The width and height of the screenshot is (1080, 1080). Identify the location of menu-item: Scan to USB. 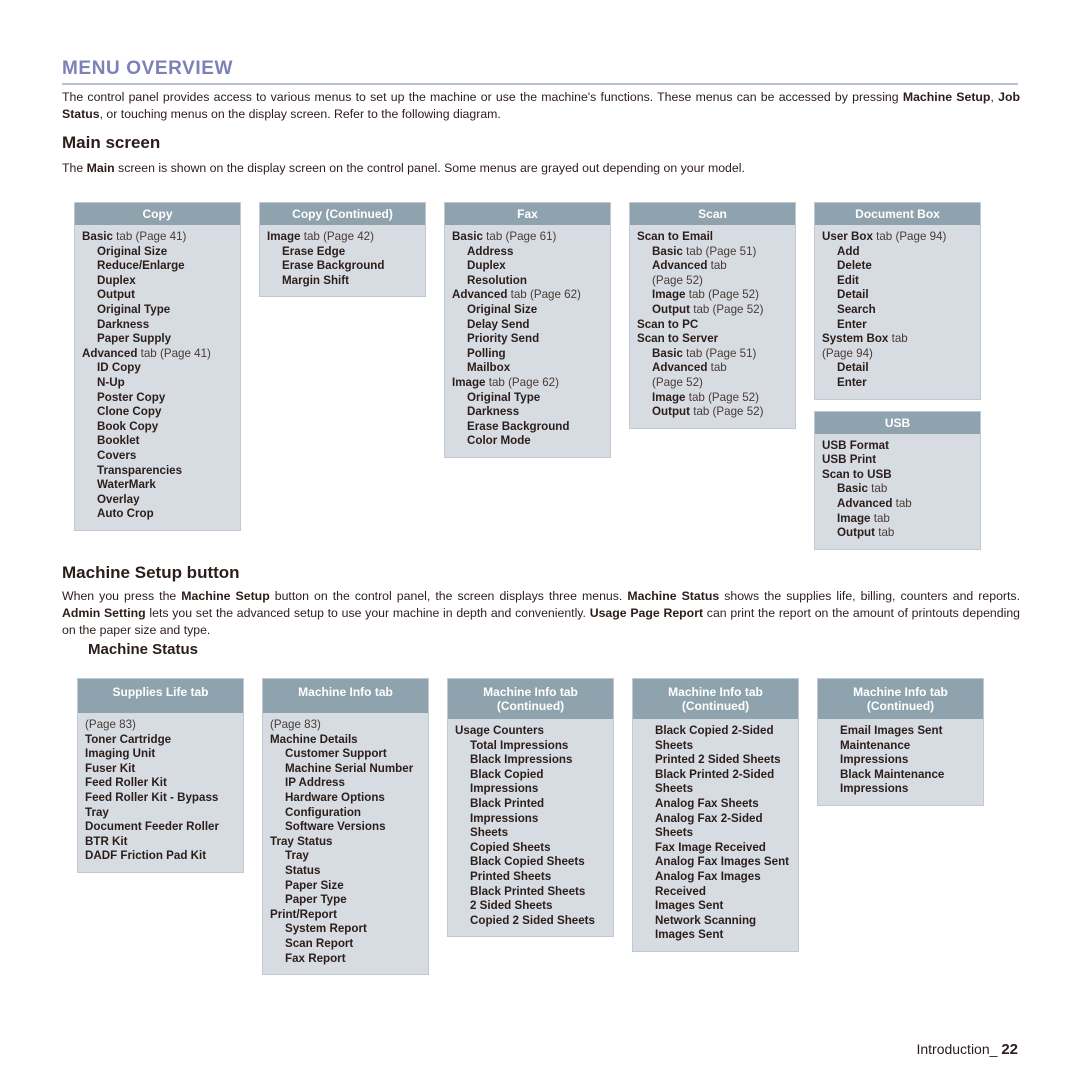
(898, 475).